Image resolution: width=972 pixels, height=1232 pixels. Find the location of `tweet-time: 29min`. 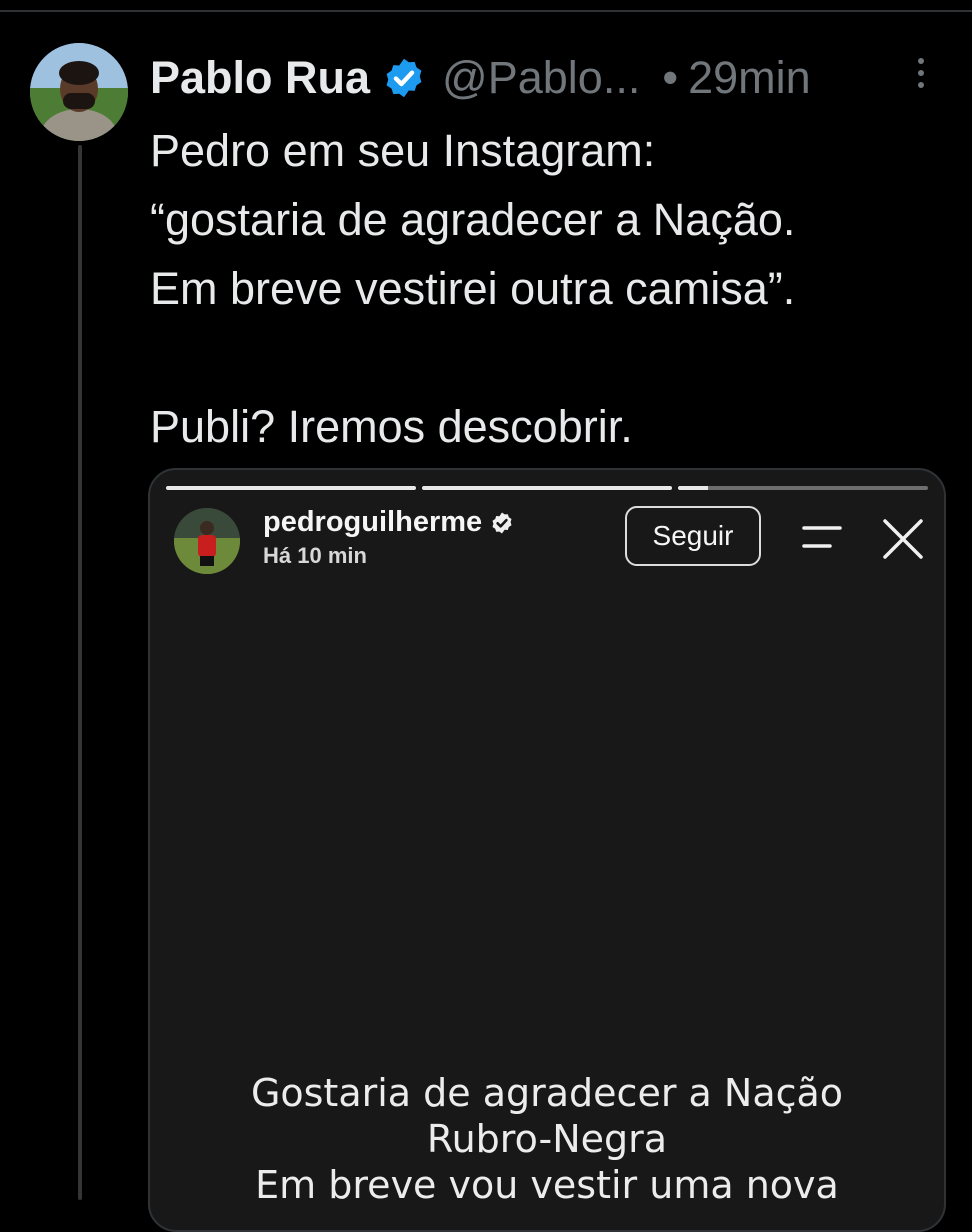

tweet-time: 29min is located at coordinates (749, 78).